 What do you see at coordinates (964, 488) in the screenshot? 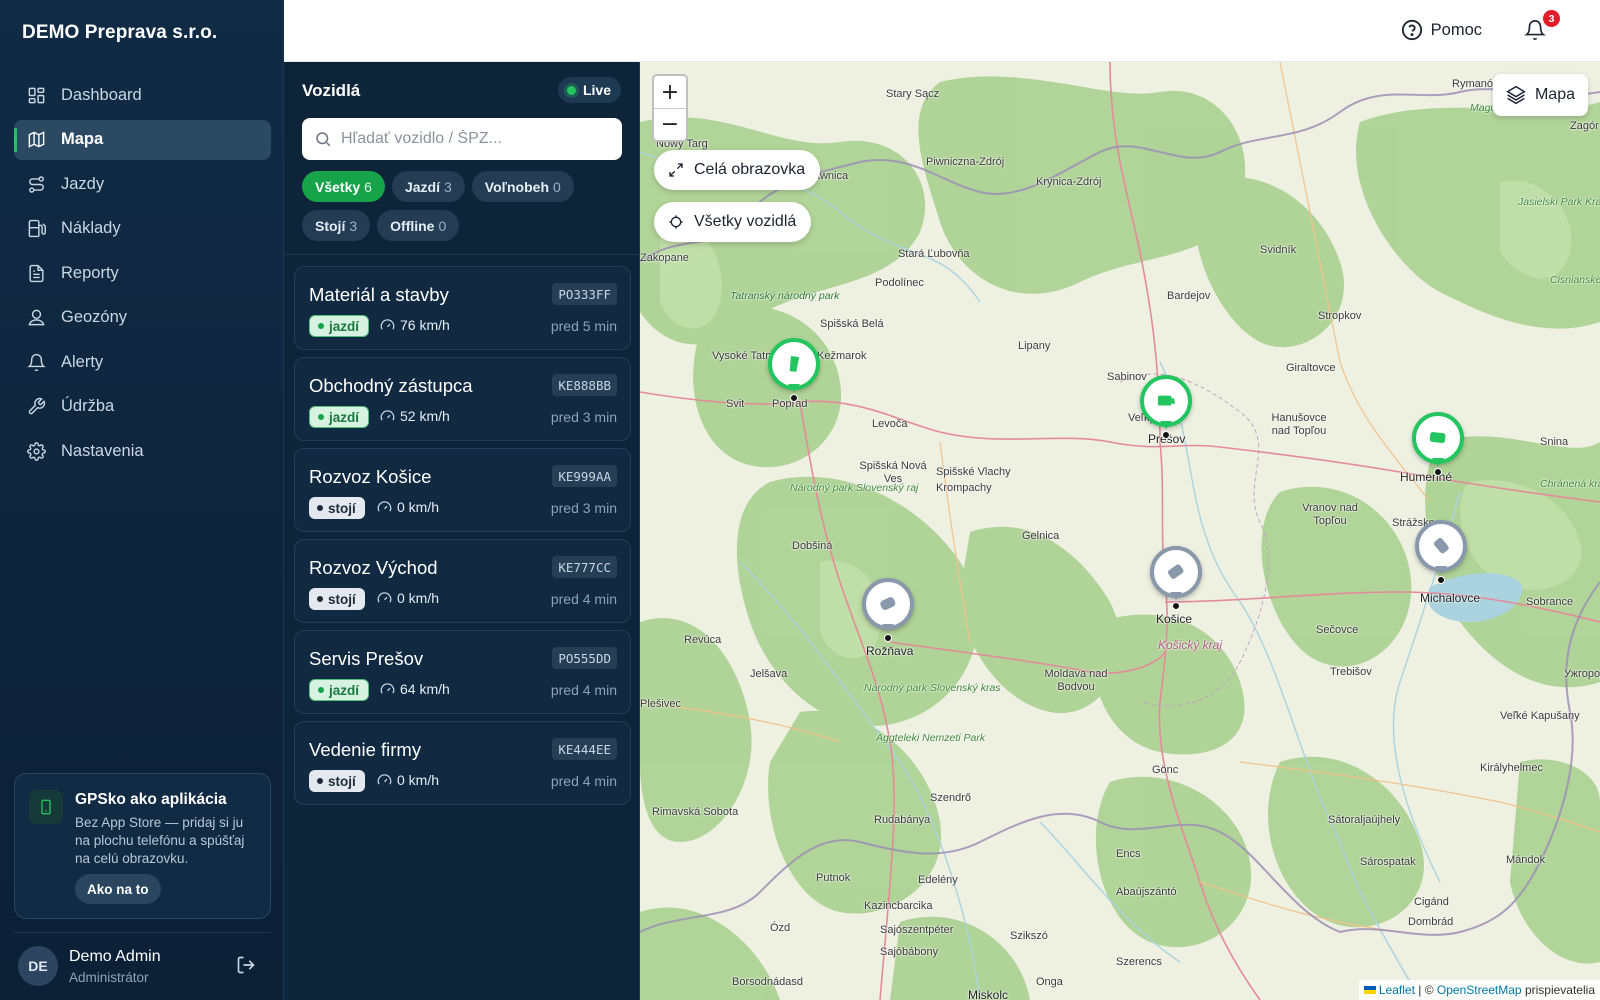
I see `place-label: Krompachy` at bounding box center [964, 488].